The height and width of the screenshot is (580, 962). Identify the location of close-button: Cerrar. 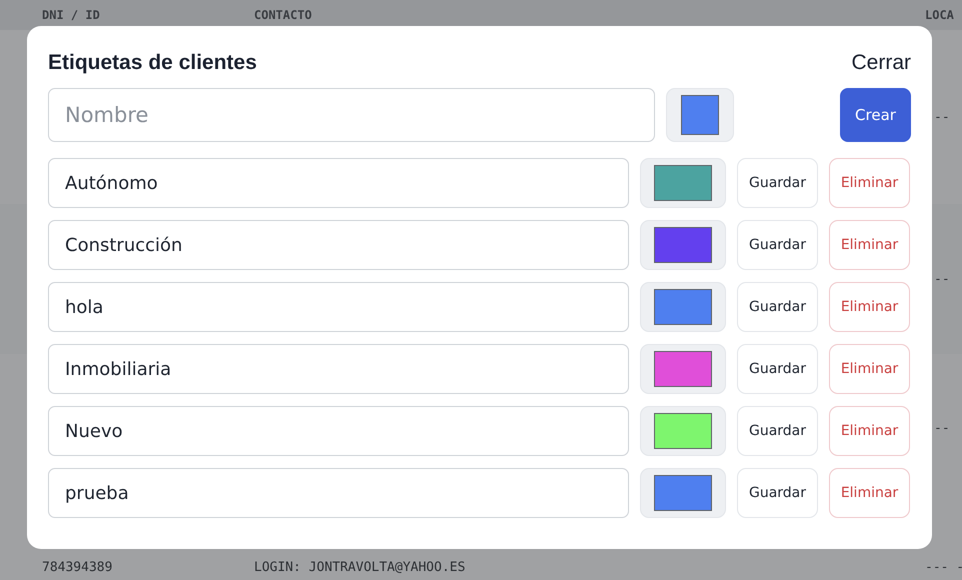
(881, 63).